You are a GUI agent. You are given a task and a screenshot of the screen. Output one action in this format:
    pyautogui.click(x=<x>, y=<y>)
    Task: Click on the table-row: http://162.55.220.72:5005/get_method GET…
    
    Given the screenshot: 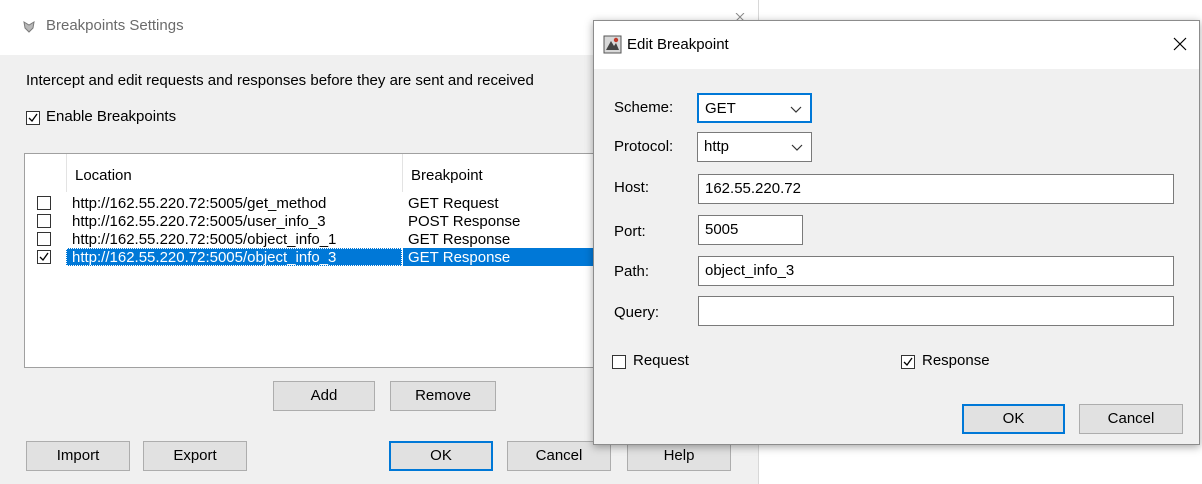 What is the action you would take?
    pyautogui.click(x=324, y=203)
    